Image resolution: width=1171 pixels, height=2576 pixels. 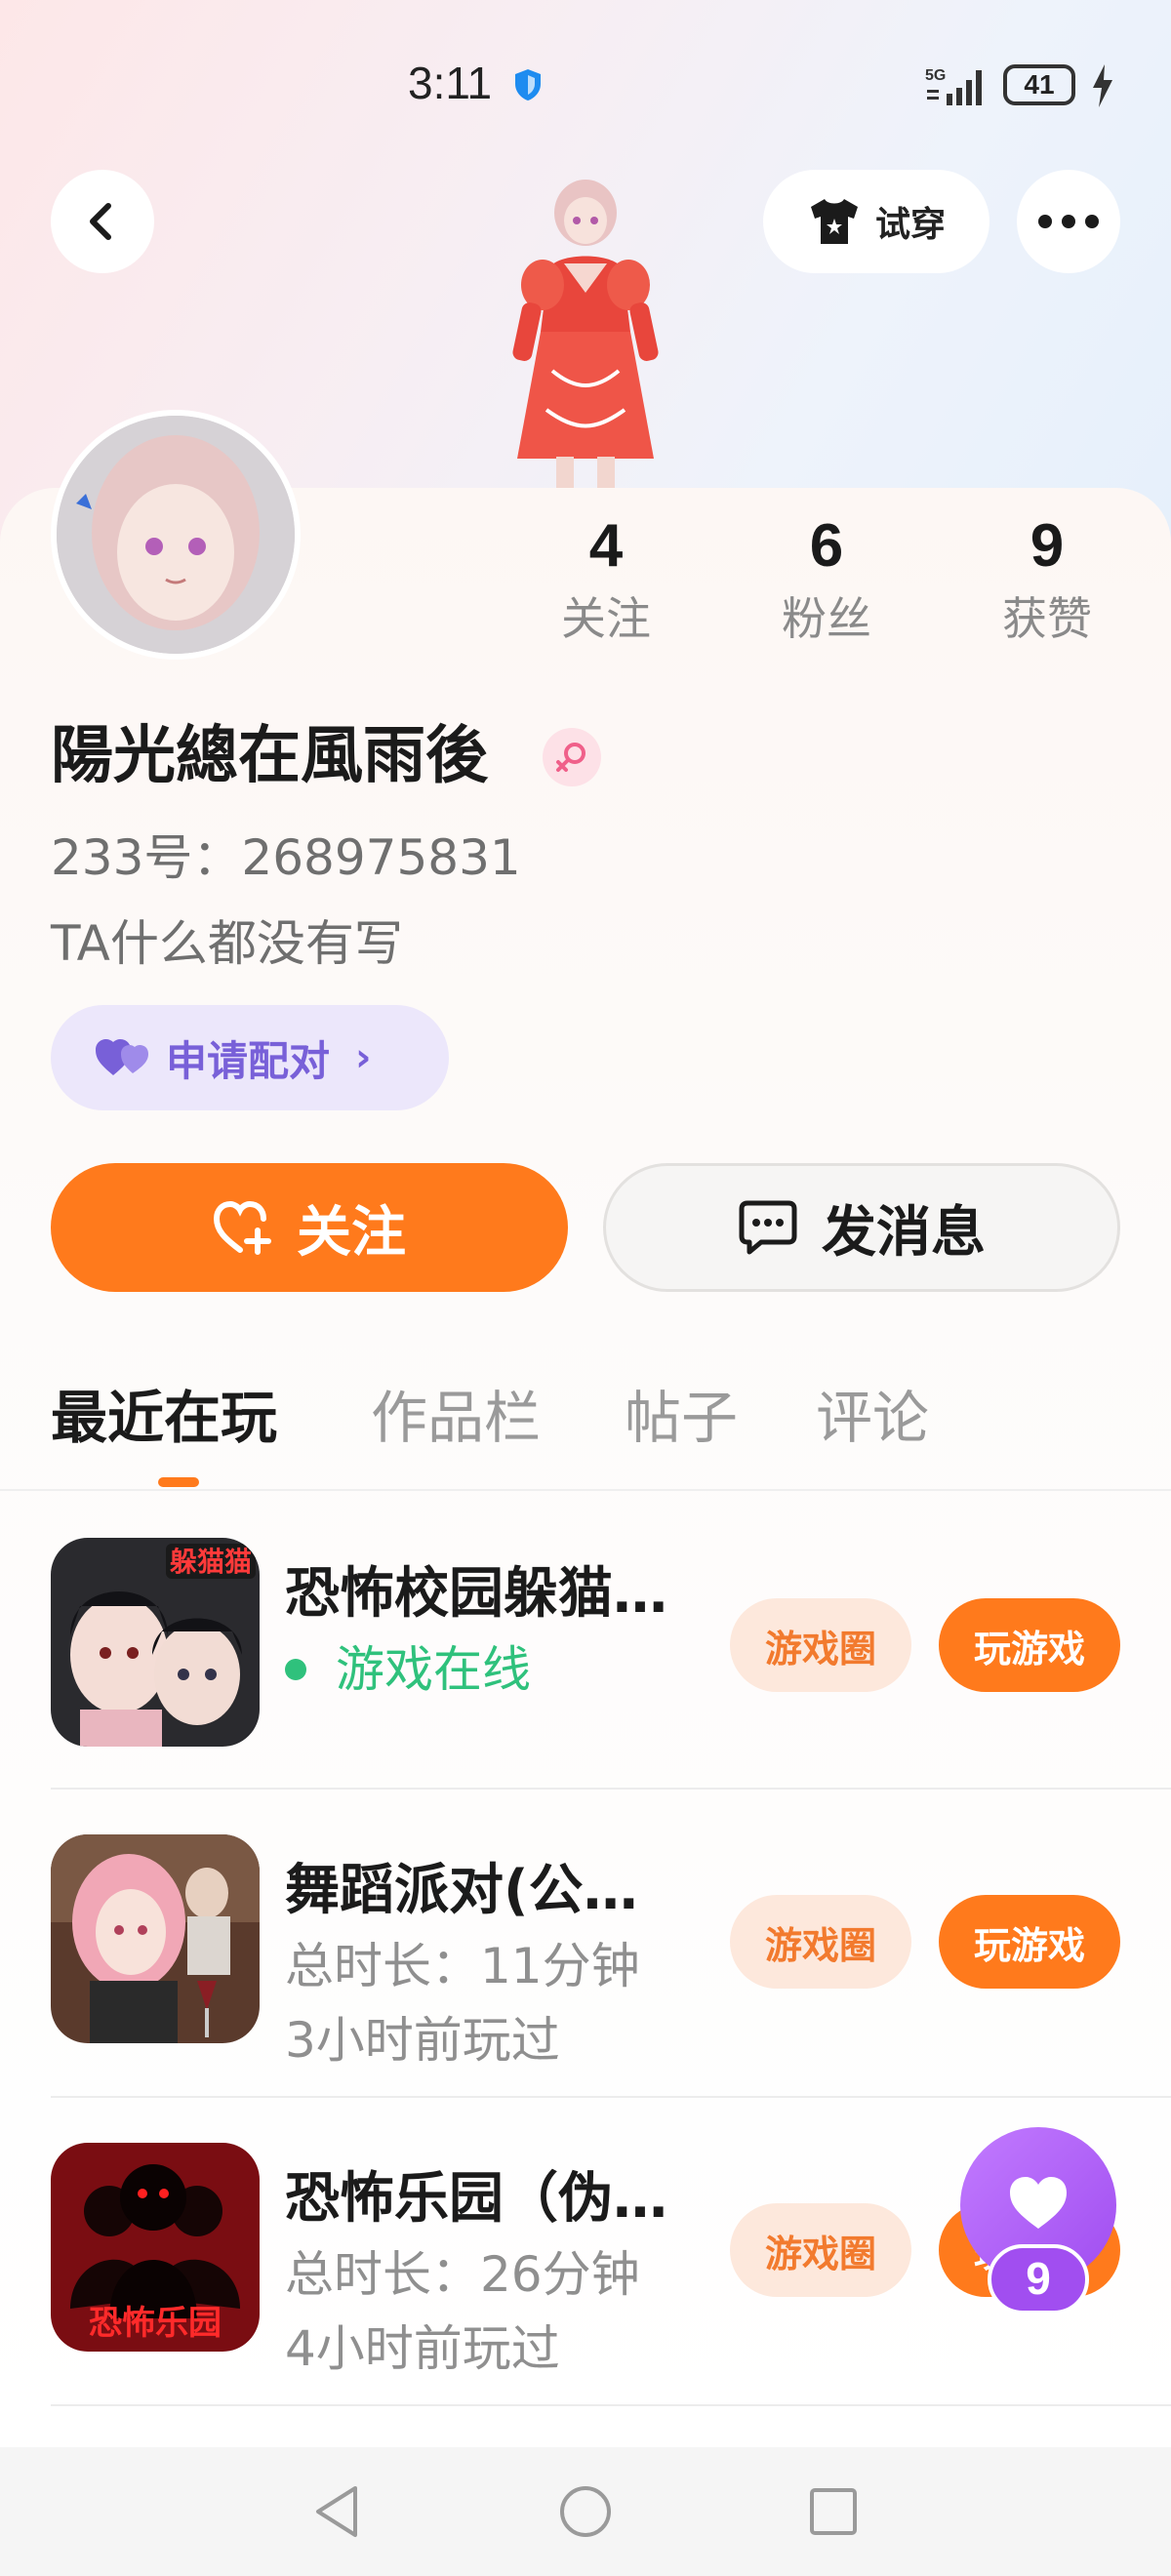 I want to click on username: 陽光總在風雨後, so click(x=269, y=756).